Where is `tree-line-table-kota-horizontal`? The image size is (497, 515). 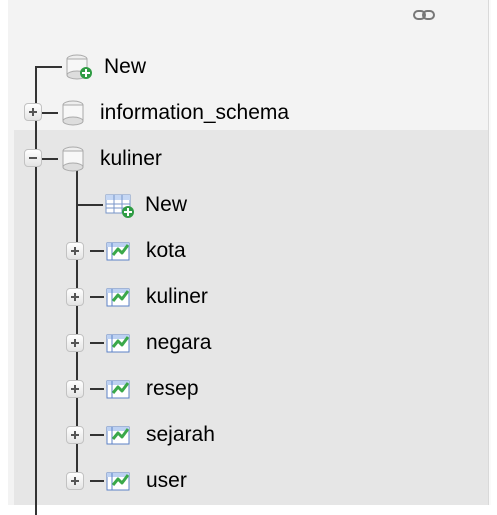
tree-line-table-kota-horizontal is located at coordinates (97, 251).